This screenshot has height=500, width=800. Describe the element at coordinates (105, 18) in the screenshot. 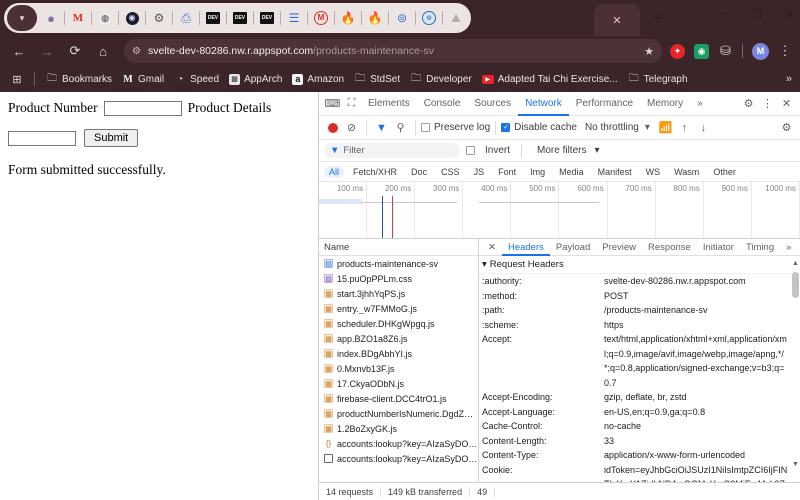

I see `globe-tab: ◍` at that location.